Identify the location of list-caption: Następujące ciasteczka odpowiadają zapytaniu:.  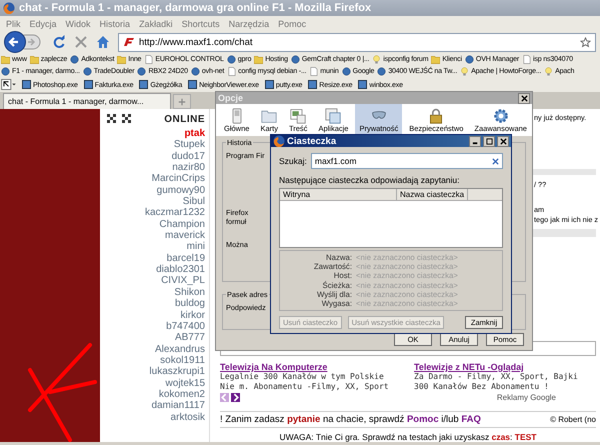
(370, 180).